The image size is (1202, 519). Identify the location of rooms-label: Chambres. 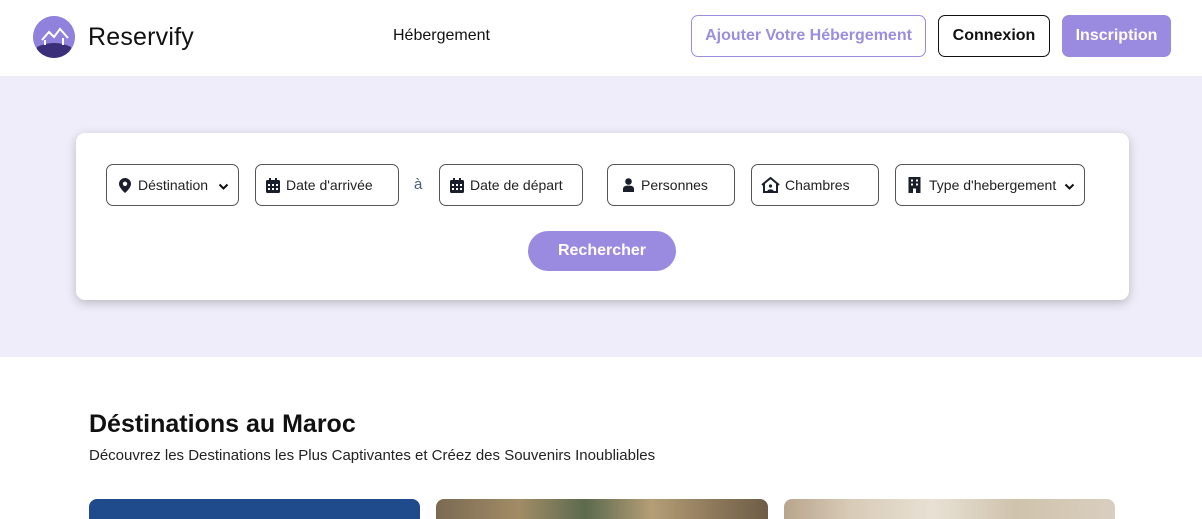
(817, 185).